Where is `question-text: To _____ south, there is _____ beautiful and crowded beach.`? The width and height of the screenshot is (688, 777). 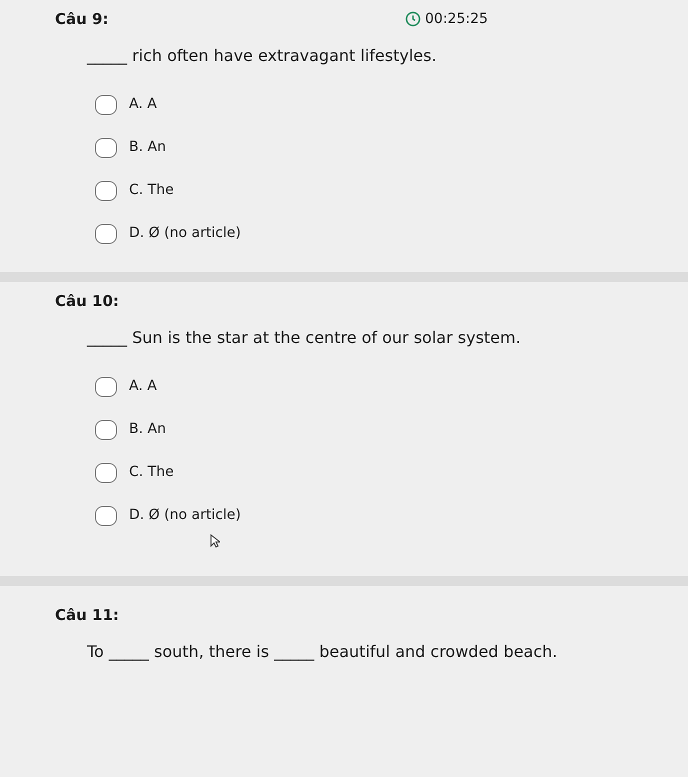
question-text: To _____ south, there is _____ beautiful and crowded beach. is located at coordinates (322, 652).